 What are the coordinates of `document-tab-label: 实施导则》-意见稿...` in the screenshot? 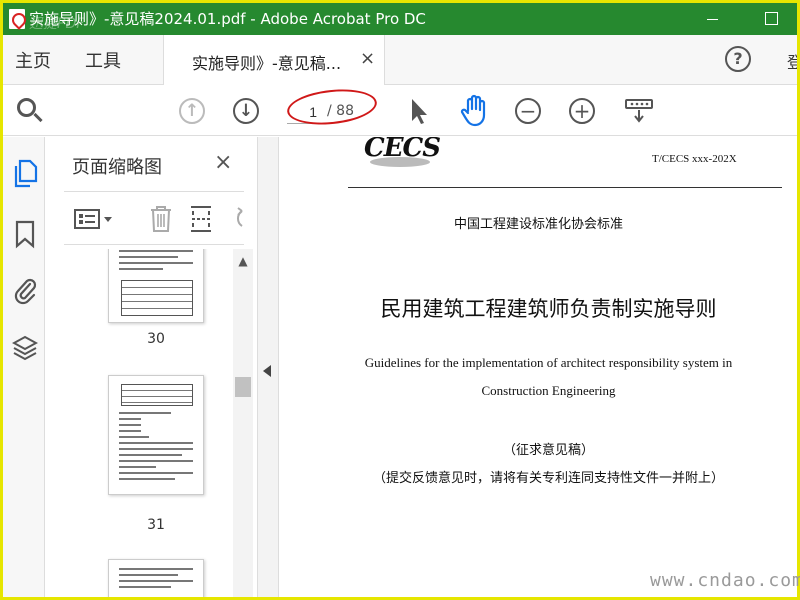 It's located at (267, 63).